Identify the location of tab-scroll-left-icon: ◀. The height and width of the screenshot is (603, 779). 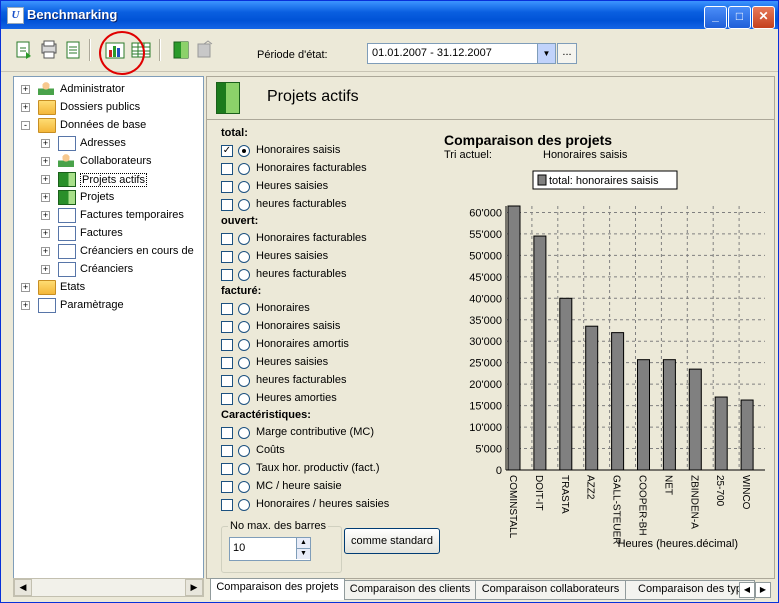
(747, 590).